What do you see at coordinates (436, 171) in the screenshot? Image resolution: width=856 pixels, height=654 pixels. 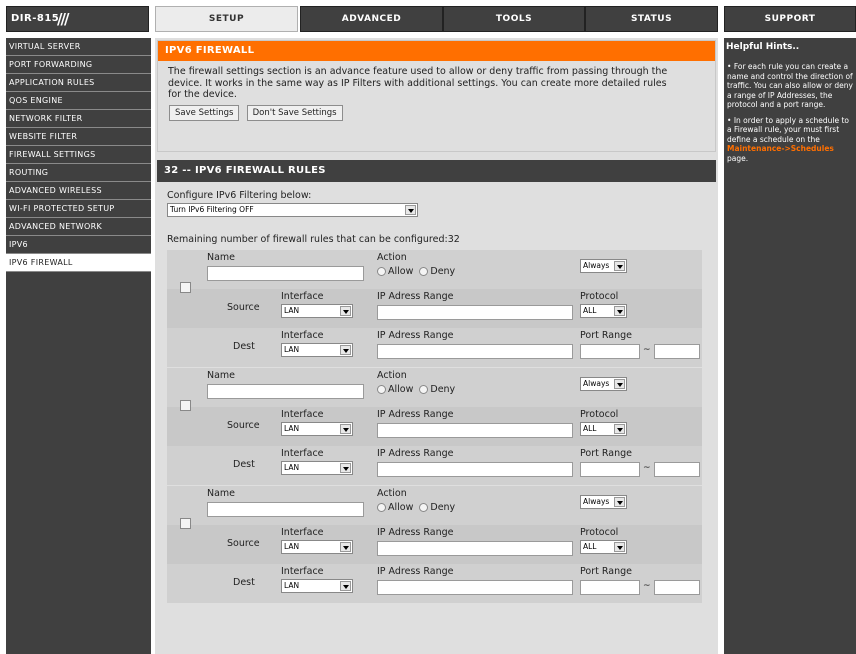 I see `rules-section-title: 32 -- IPV6 FIREWALL RULES` at bounding box center [436, 171].